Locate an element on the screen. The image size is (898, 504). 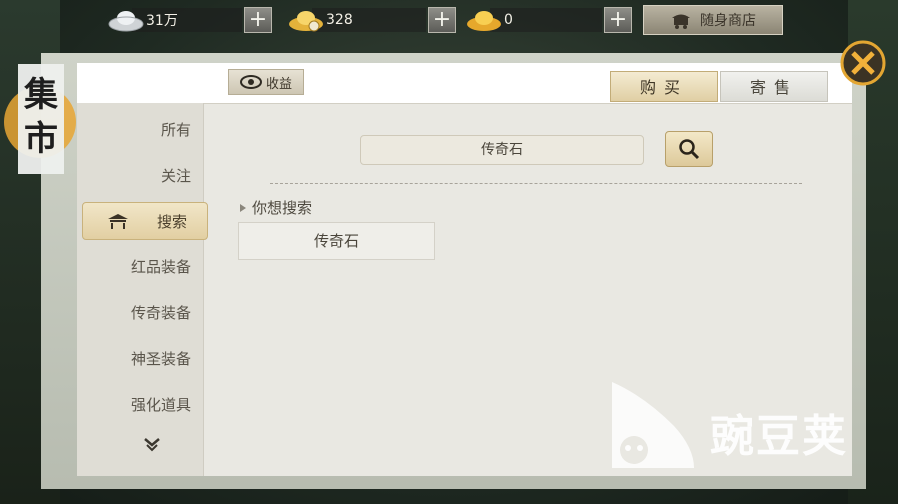
sidebar-item-search-label: 搜索 is located at coordinates (172, 221).